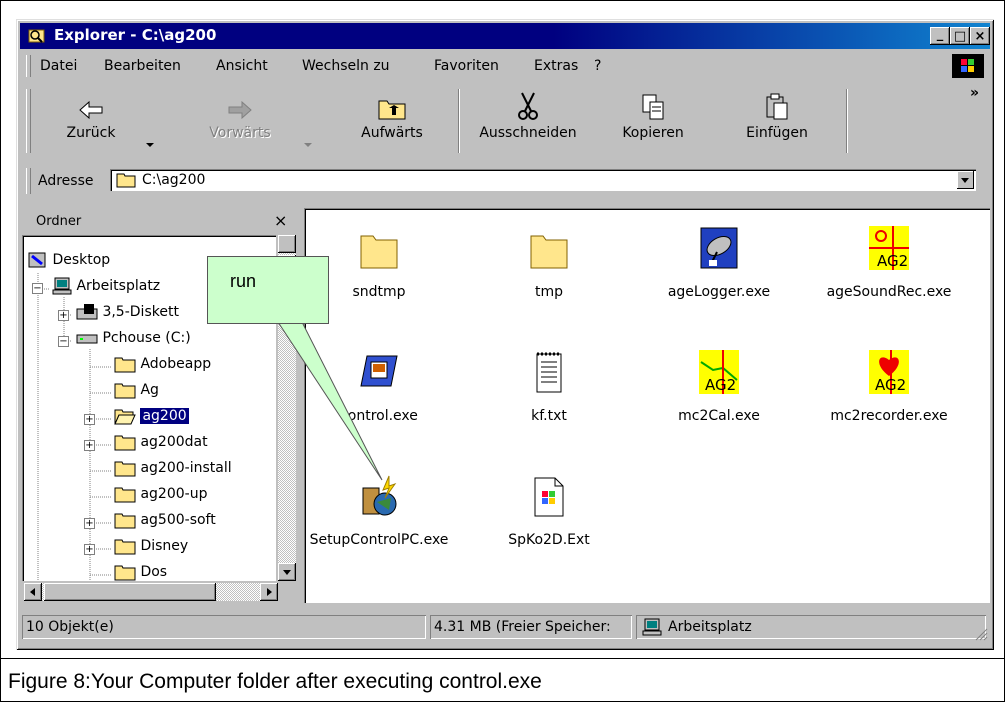 This screenshot has height=702, width=1005. Describe the element at coordinates (268, 290) in the screenshot. I see `run-callout: run` at that location.